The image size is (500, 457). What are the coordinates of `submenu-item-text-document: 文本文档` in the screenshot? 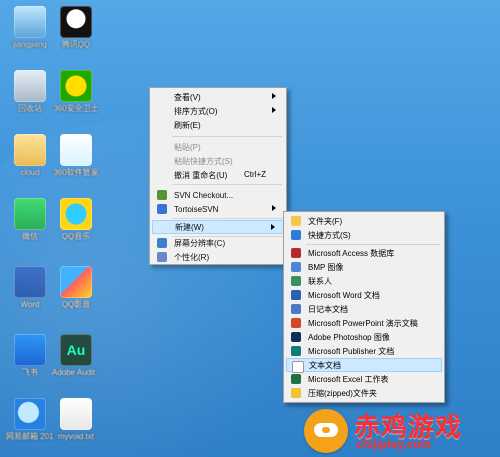 It's located at (364, 365).